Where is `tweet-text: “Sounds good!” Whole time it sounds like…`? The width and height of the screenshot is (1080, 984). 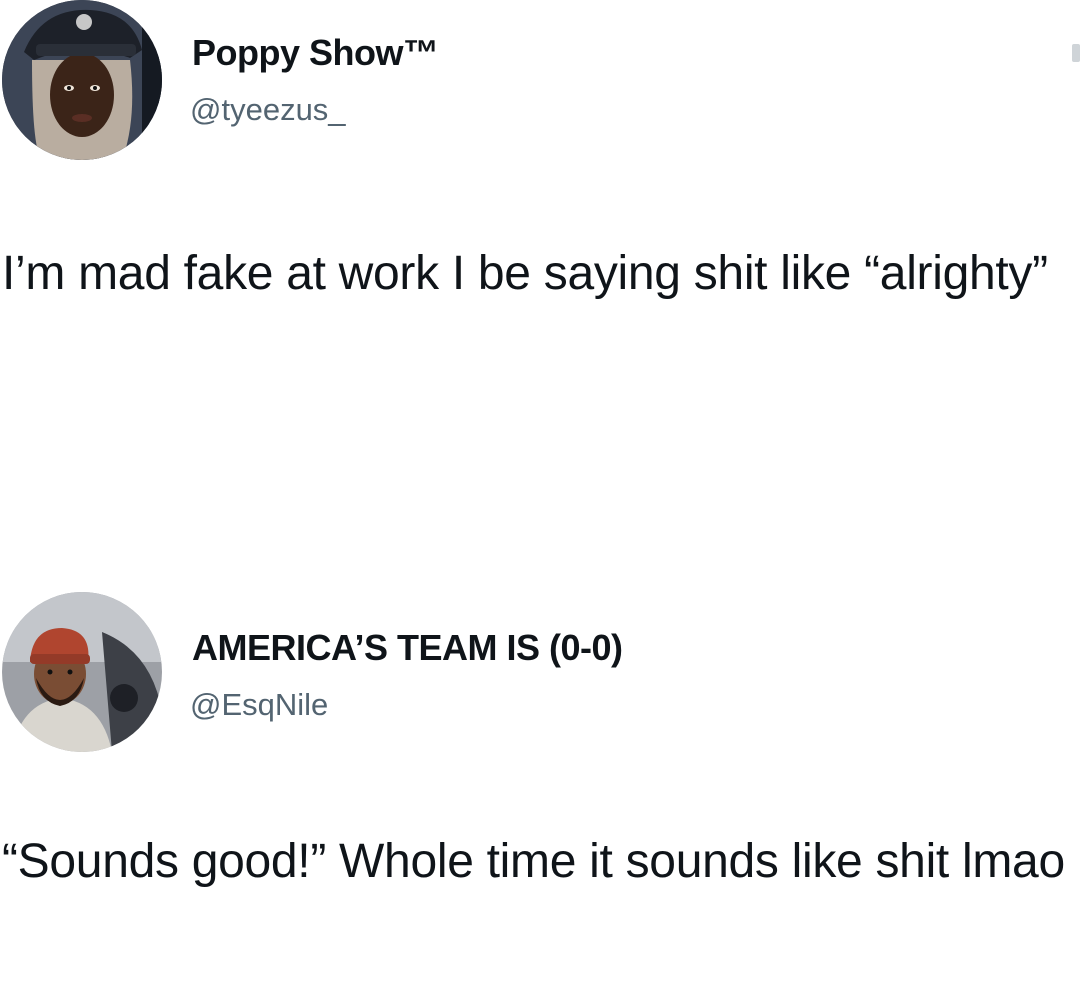
tweet-text: “Sounds good!” Whole time it sounds like… is located at coordinates (533, 861).